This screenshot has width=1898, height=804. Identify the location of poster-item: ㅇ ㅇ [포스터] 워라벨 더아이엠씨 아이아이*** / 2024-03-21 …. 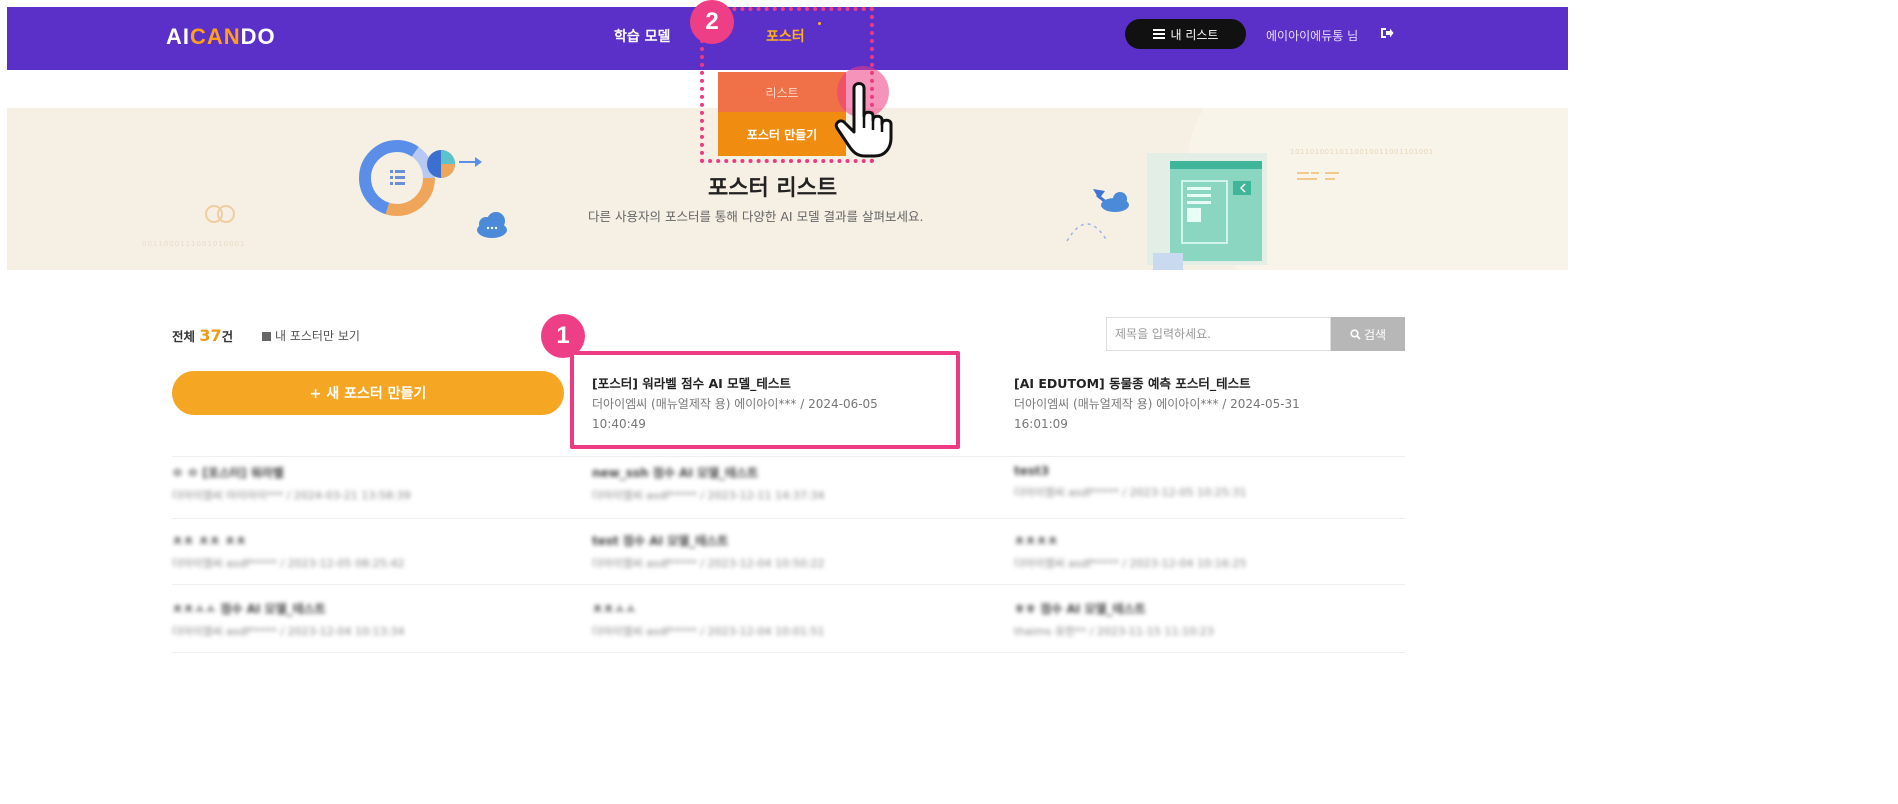
(362, 486).